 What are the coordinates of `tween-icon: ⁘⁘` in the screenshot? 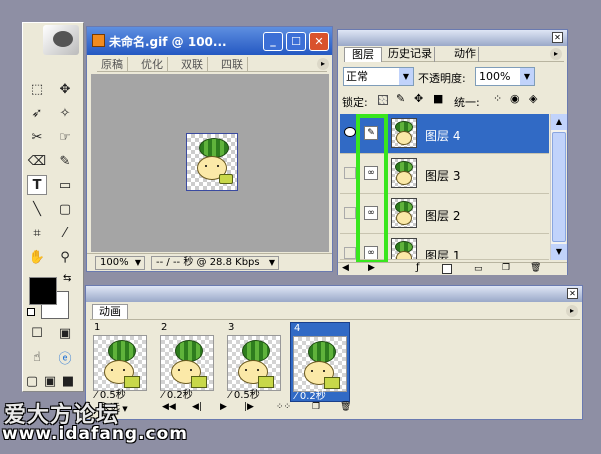 It's located at (283, 407).